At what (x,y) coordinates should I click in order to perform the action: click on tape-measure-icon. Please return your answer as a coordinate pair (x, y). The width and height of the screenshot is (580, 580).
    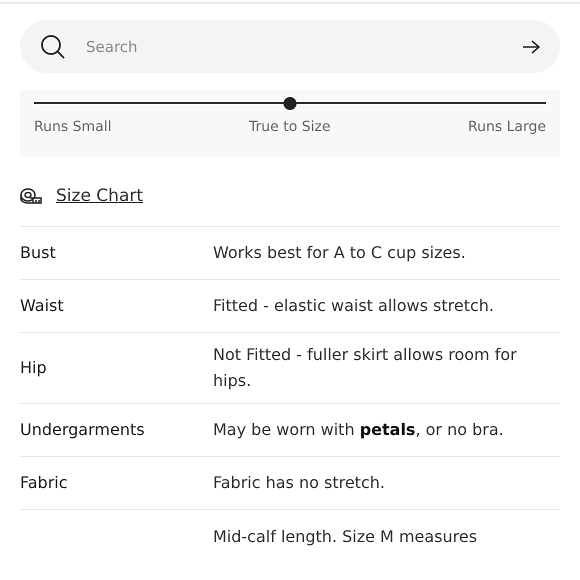
    Looking at the image, I should click on (31, 196).